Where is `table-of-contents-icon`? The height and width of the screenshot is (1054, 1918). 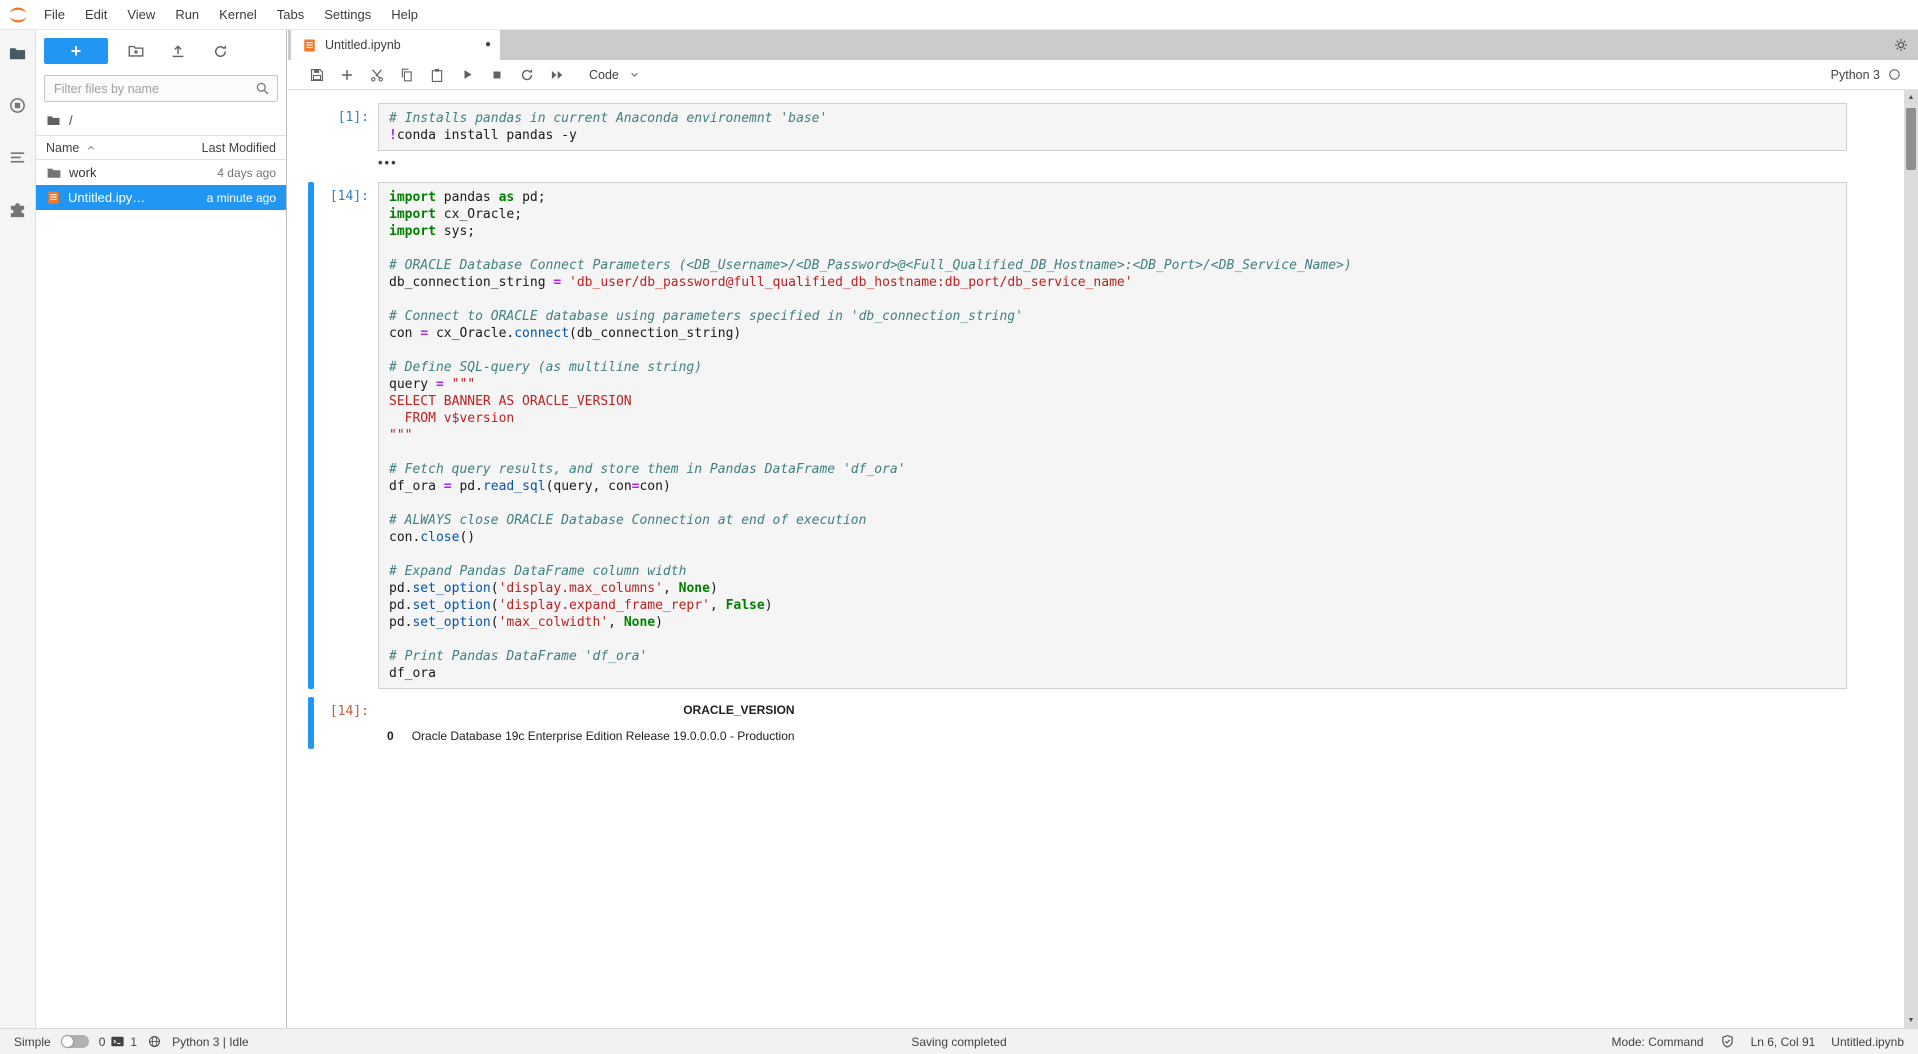 table-of-contents-icon is located at coordinates (18, 157).